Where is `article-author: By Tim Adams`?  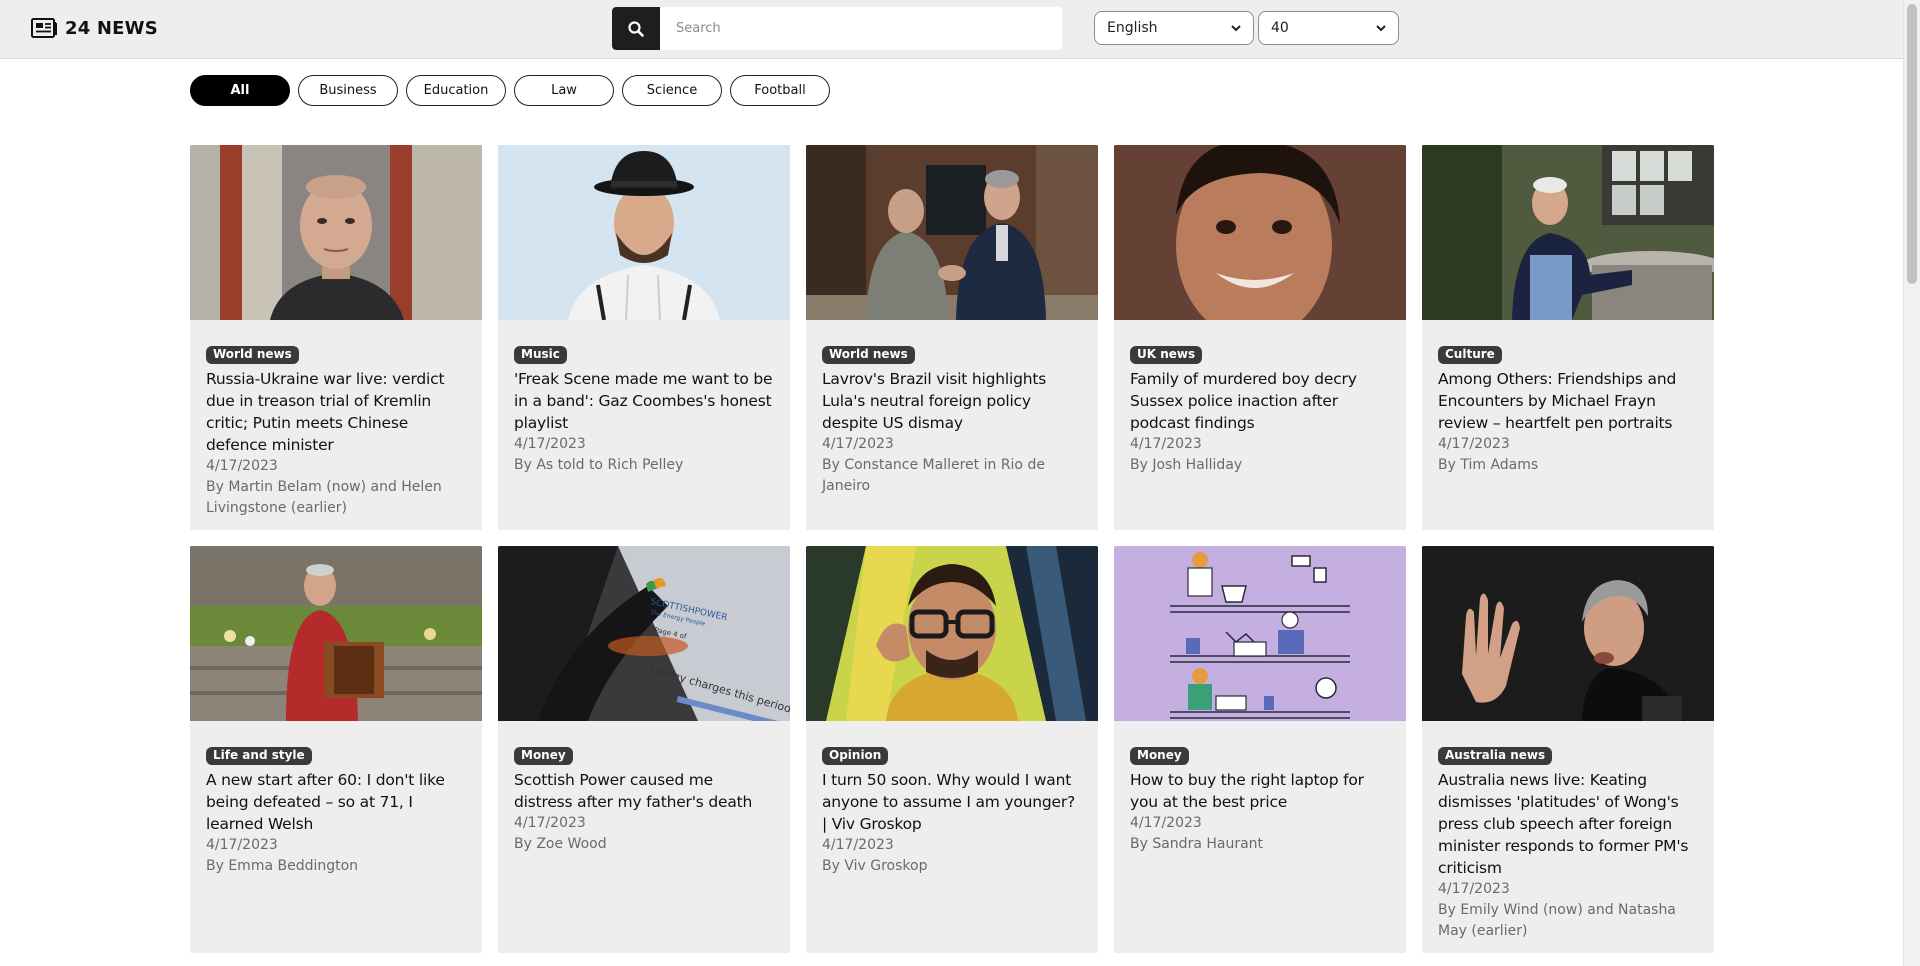 article-author: By Tim Adams is located at coordinates (1488, 465).